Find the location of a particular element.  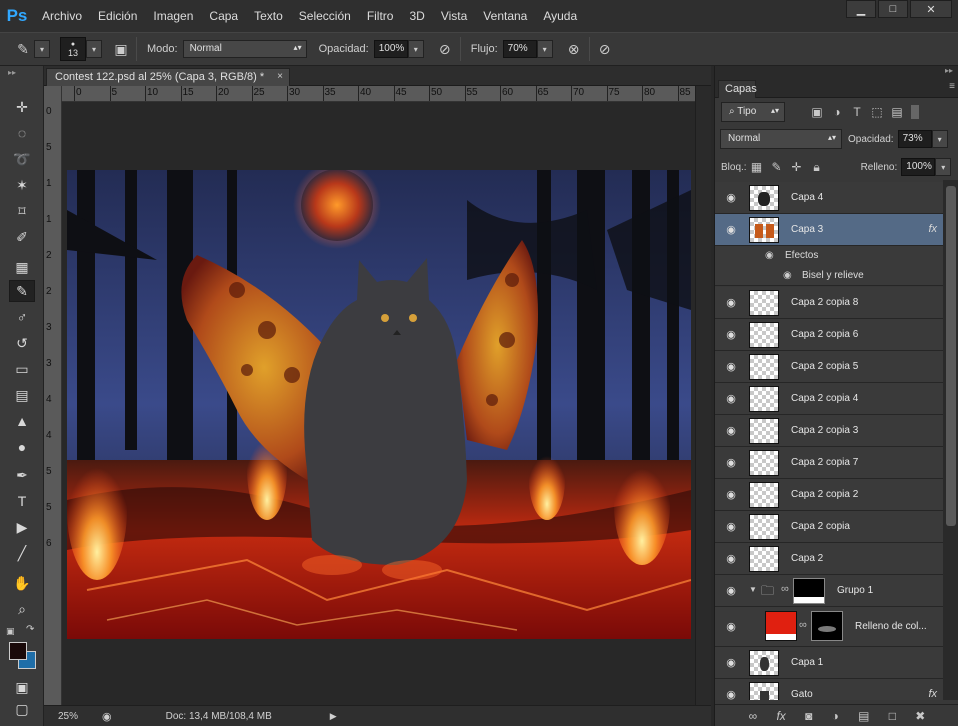

link-layers-icon: ∞ is located at coordinates (753, 716).